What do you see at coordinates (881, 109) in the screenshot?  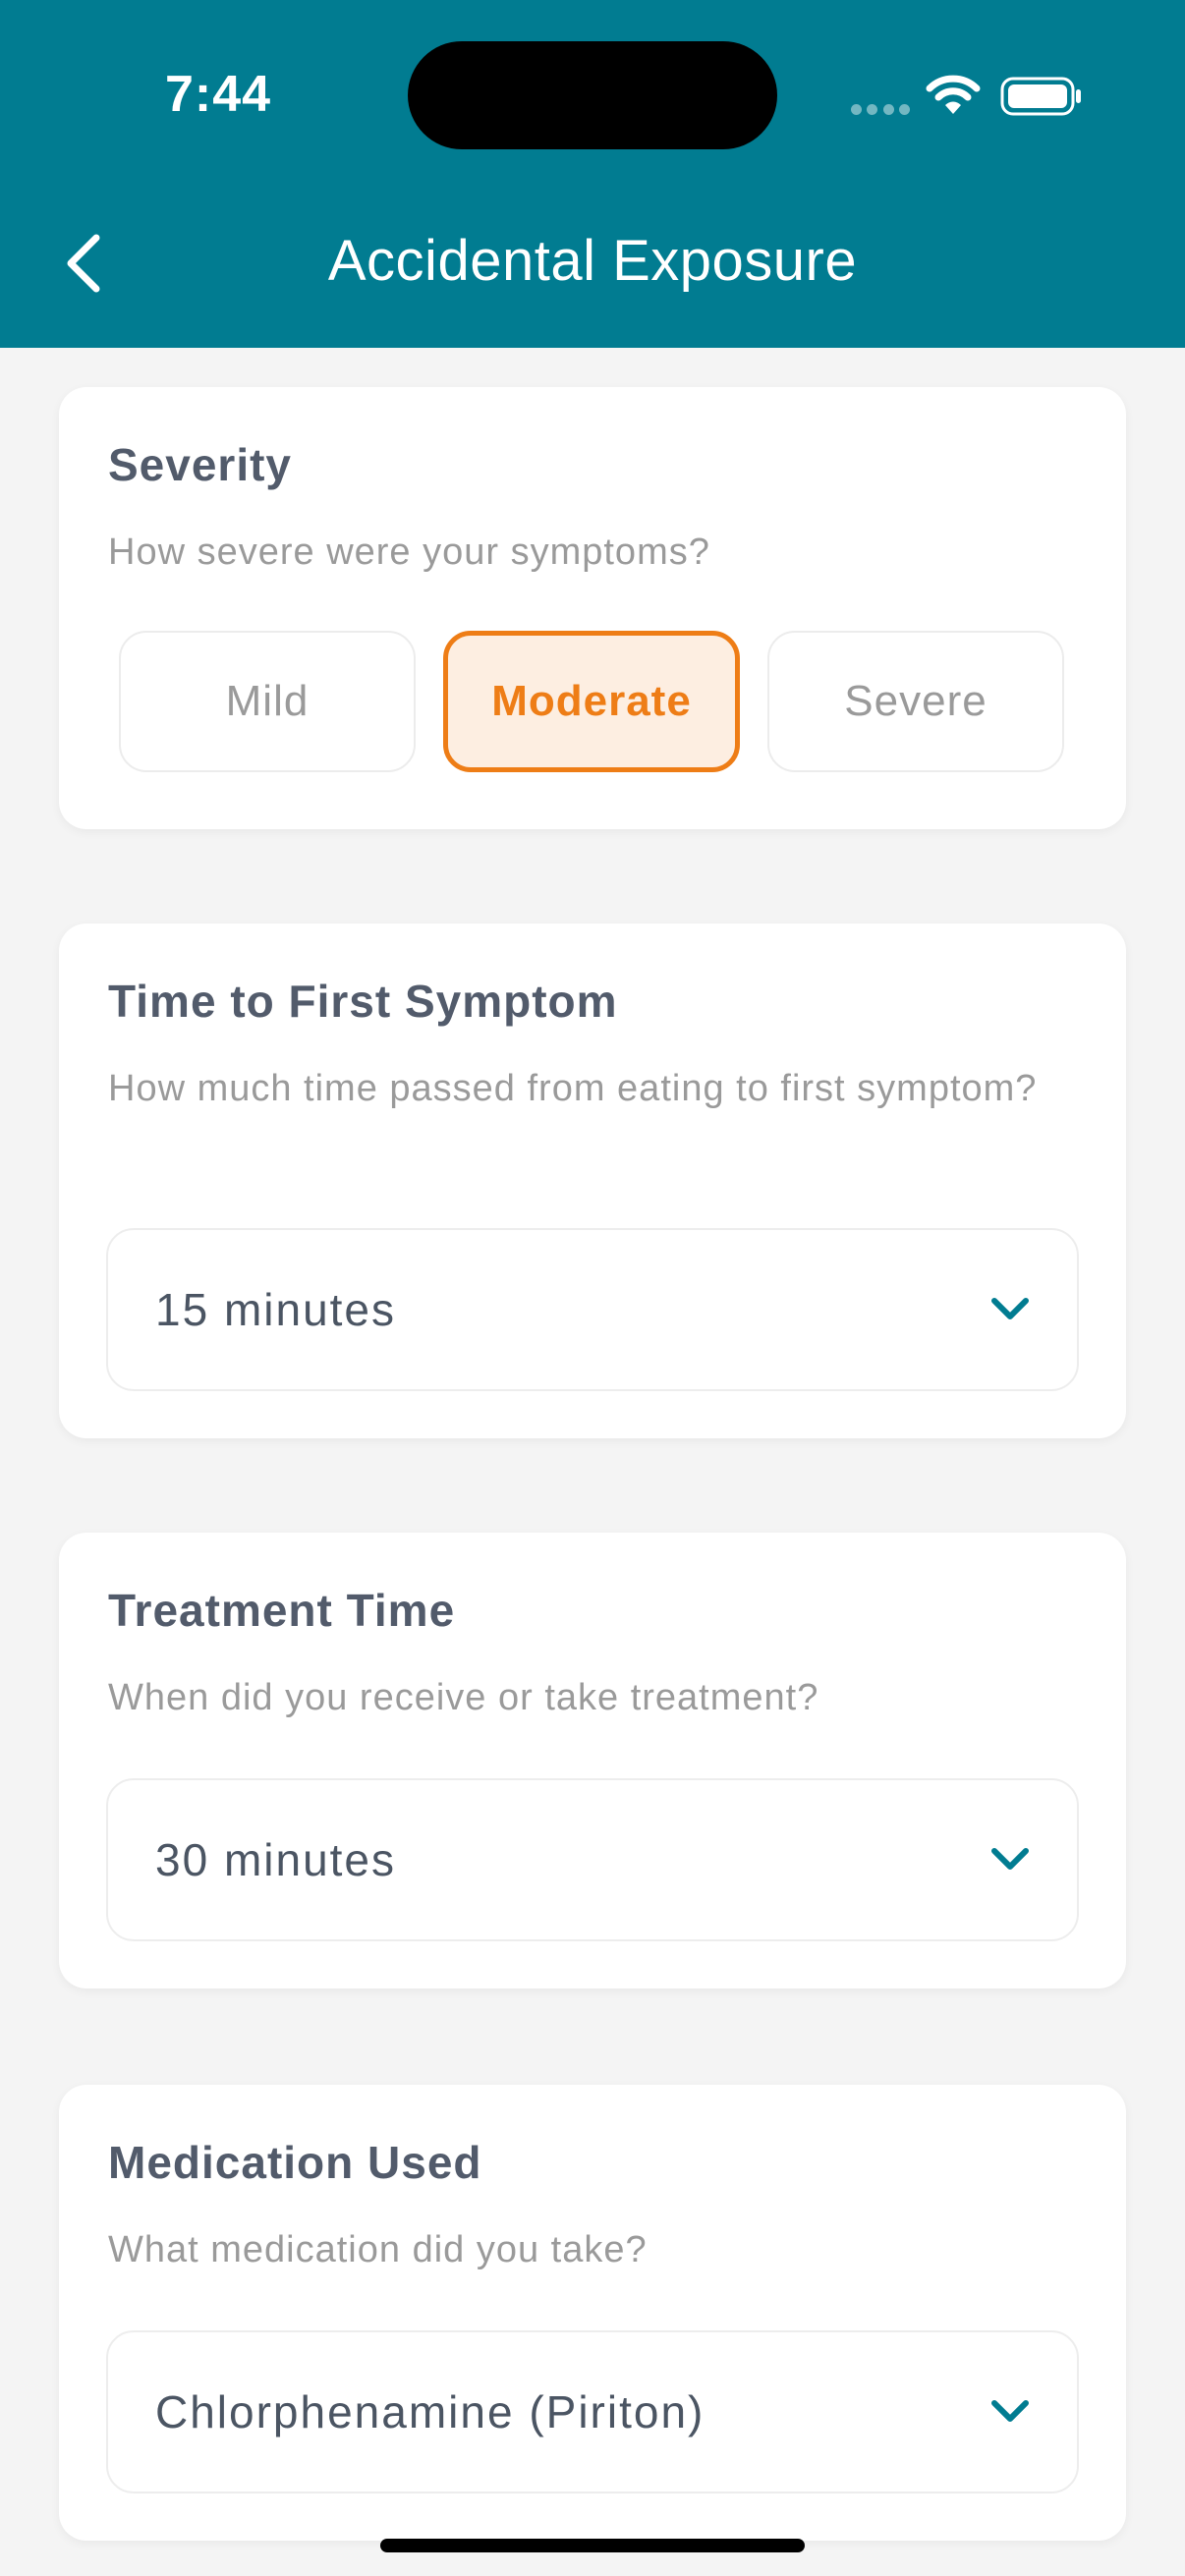 I see `cellular-signal-icon` at bounding box center [881, 109].